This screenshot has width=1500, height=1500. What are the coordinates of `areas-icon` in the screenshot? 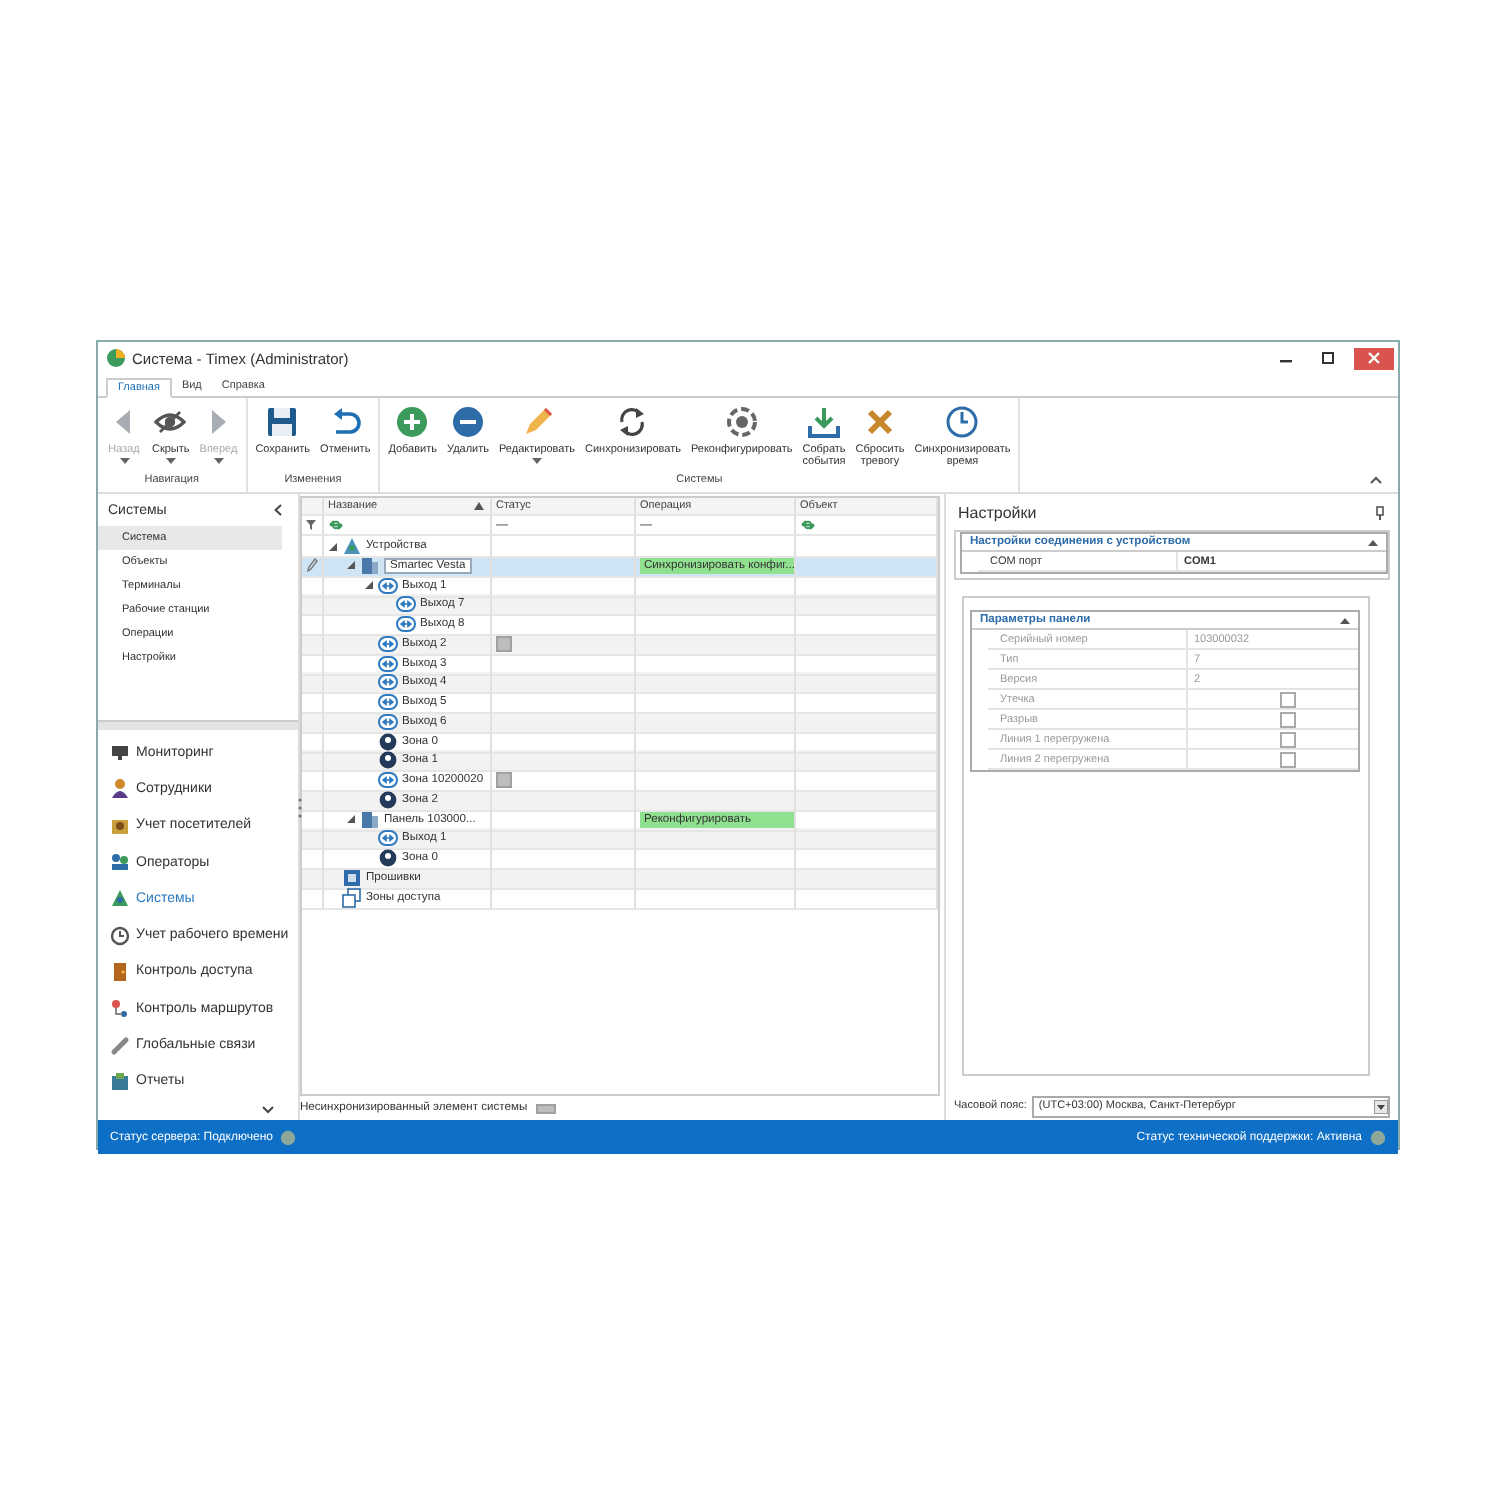 It's located at (352, 897).